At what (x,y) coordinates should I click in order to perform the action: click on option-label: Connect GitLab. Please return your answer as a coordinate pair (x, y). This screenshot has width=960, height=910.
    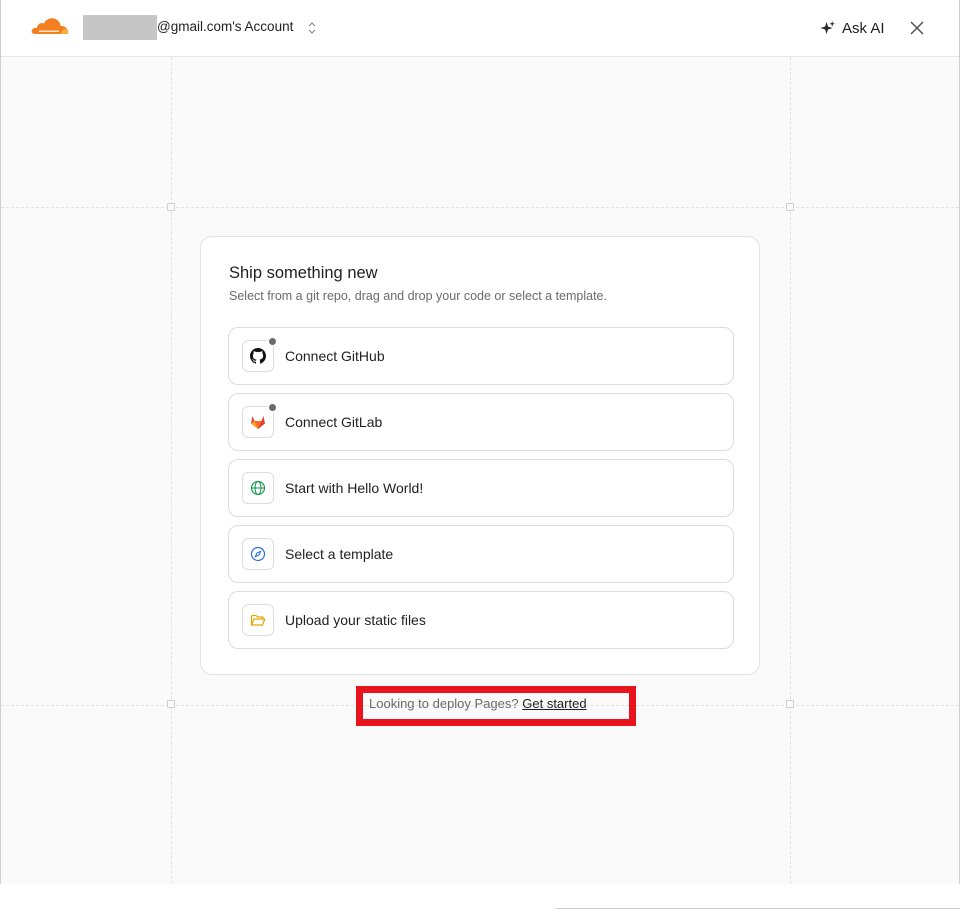
    Looking at the image, I should click on (334, 422).